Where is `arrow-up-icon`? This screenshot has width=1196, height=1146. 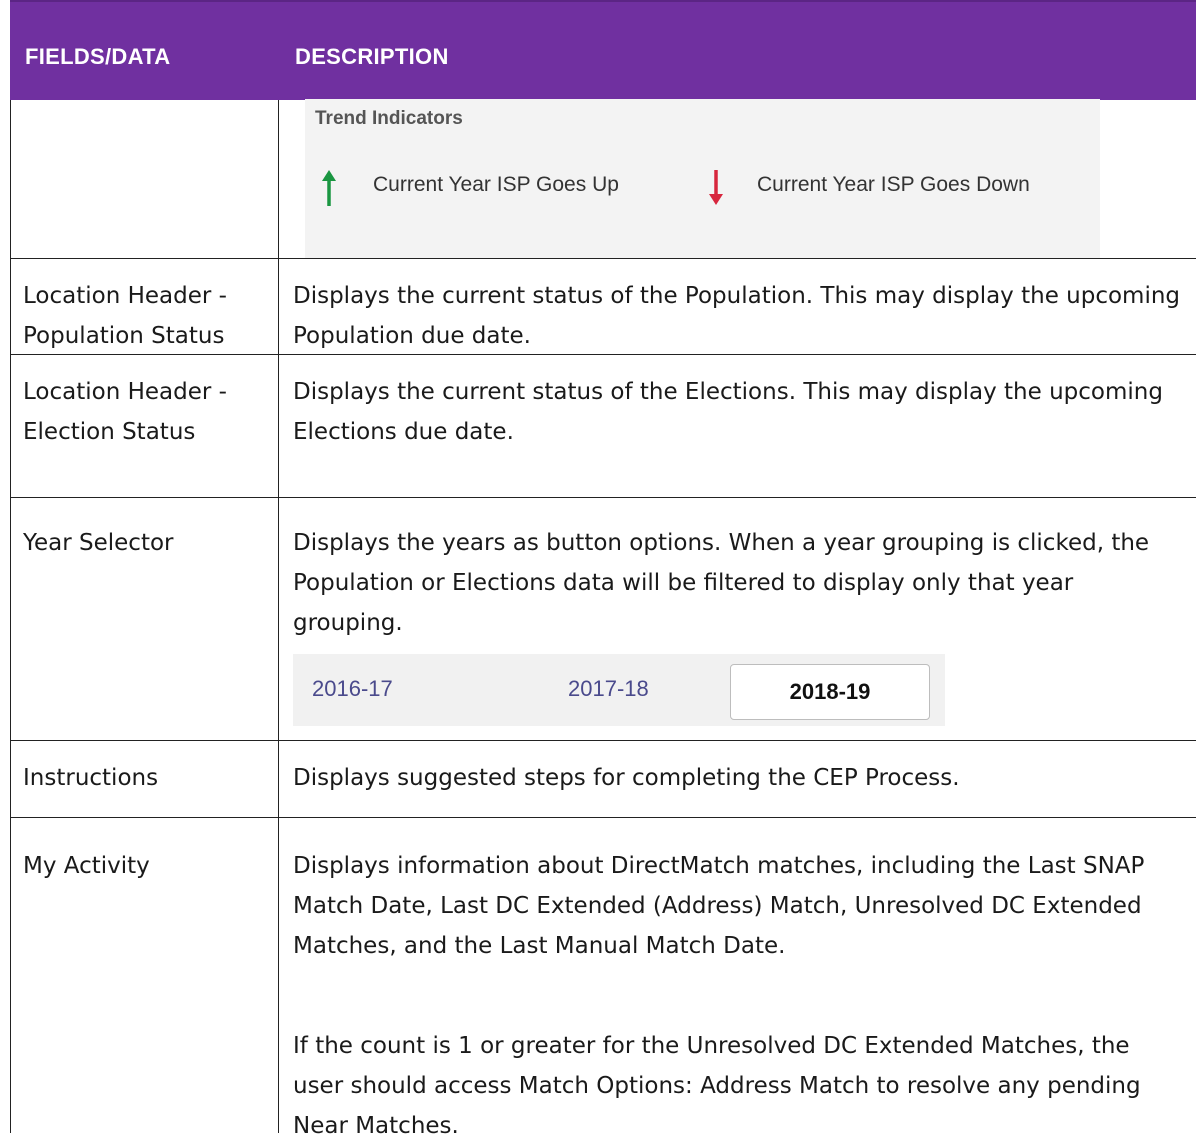
arrow-up-icon is located at coordinates (329, 188).